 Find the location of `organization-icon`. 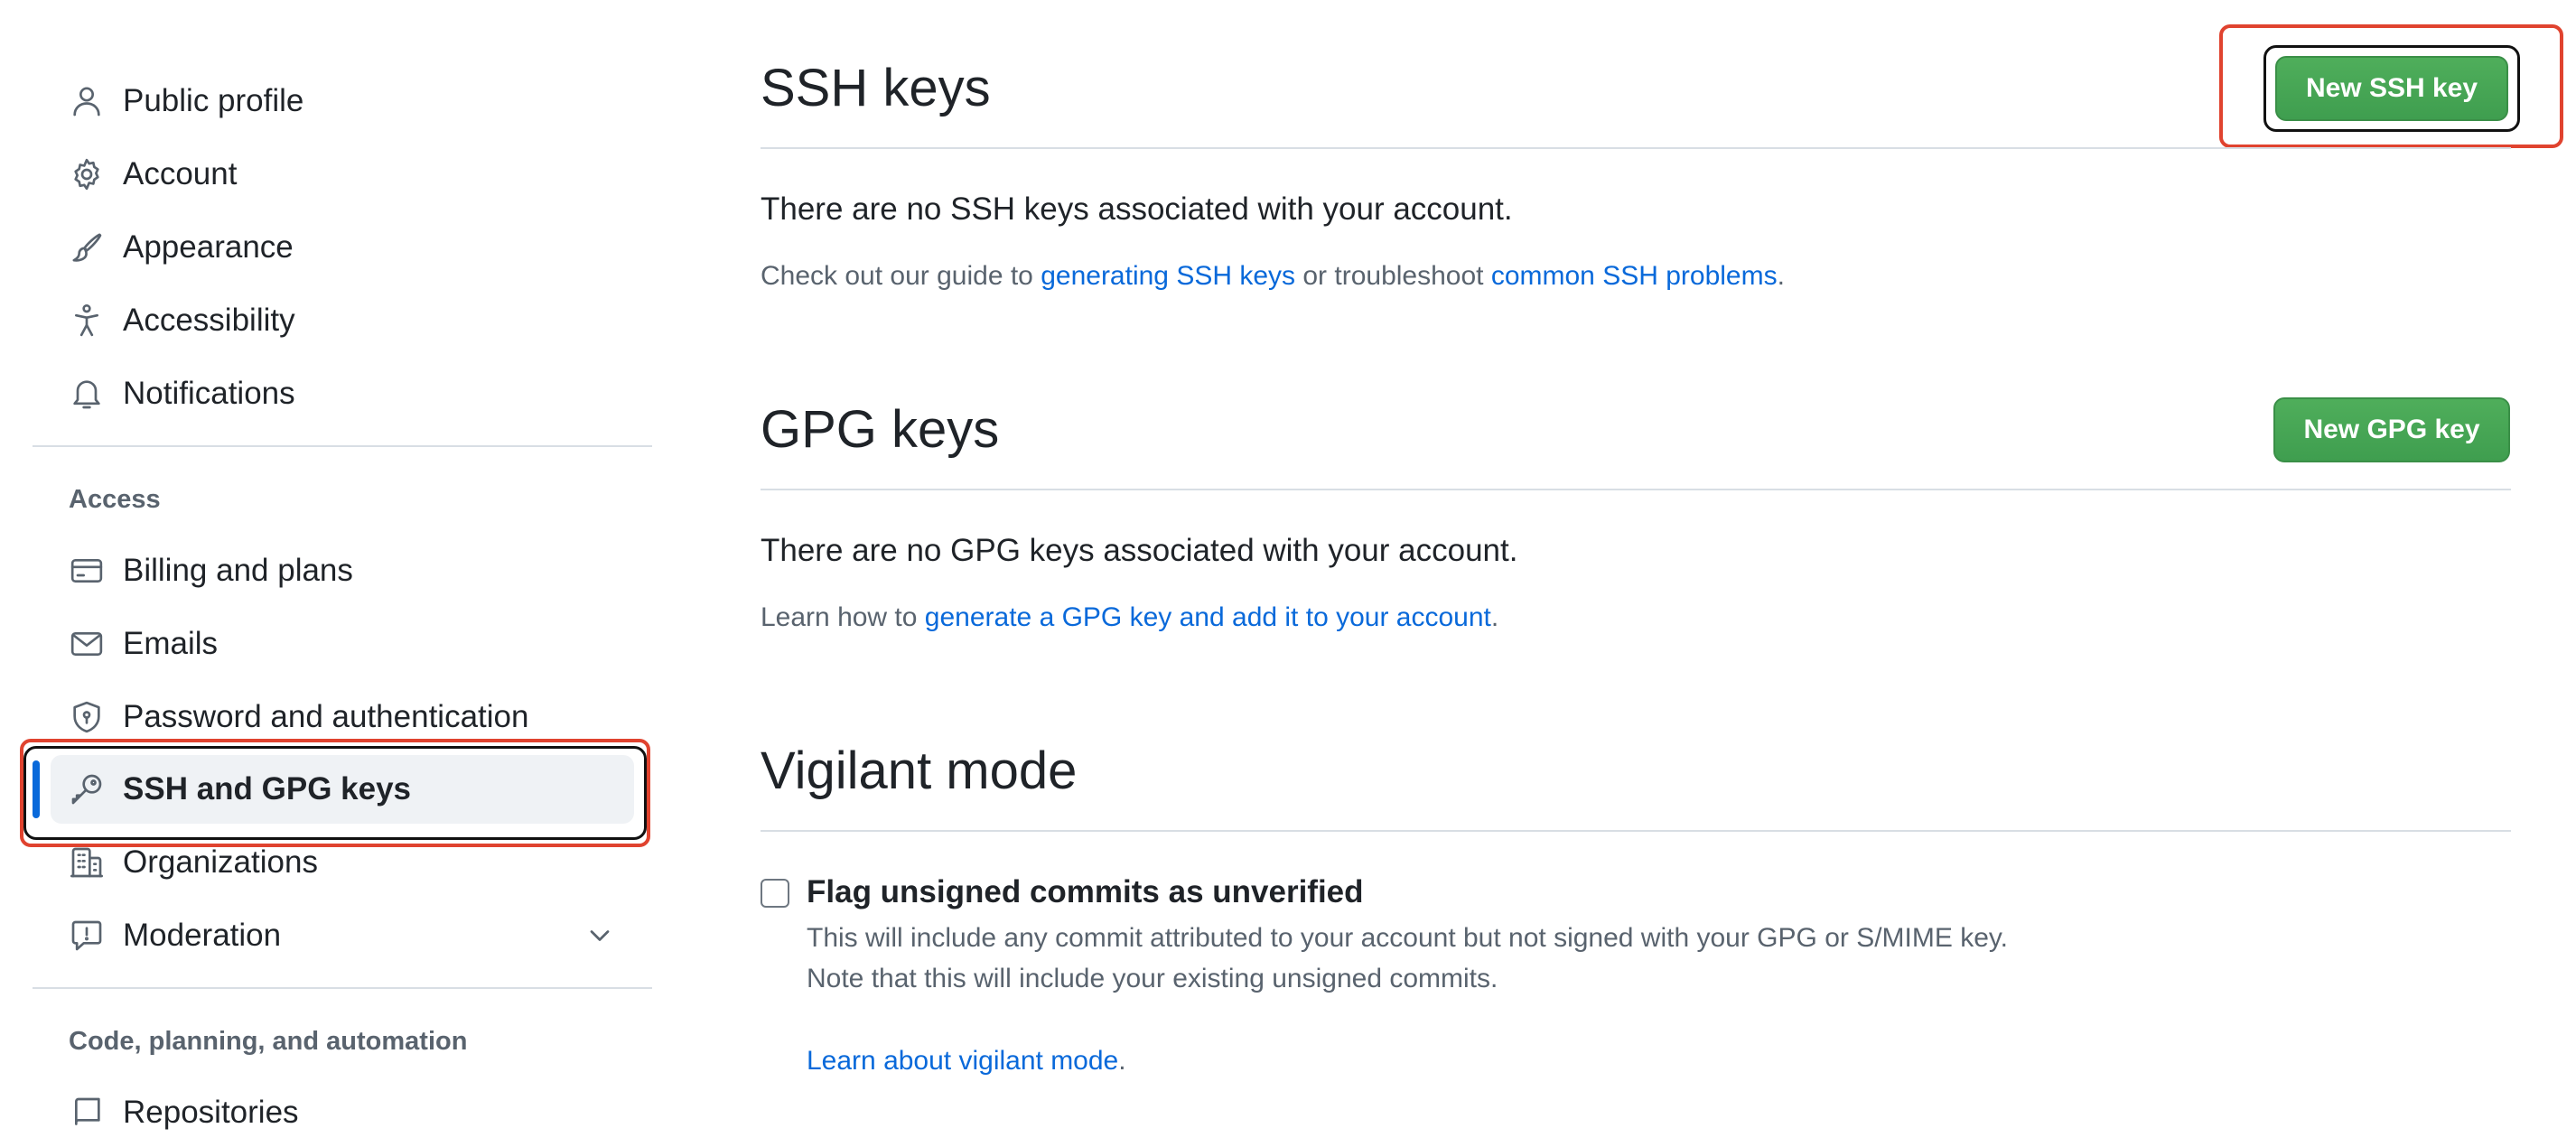

organization-icon is located at coordinates (87, 862).